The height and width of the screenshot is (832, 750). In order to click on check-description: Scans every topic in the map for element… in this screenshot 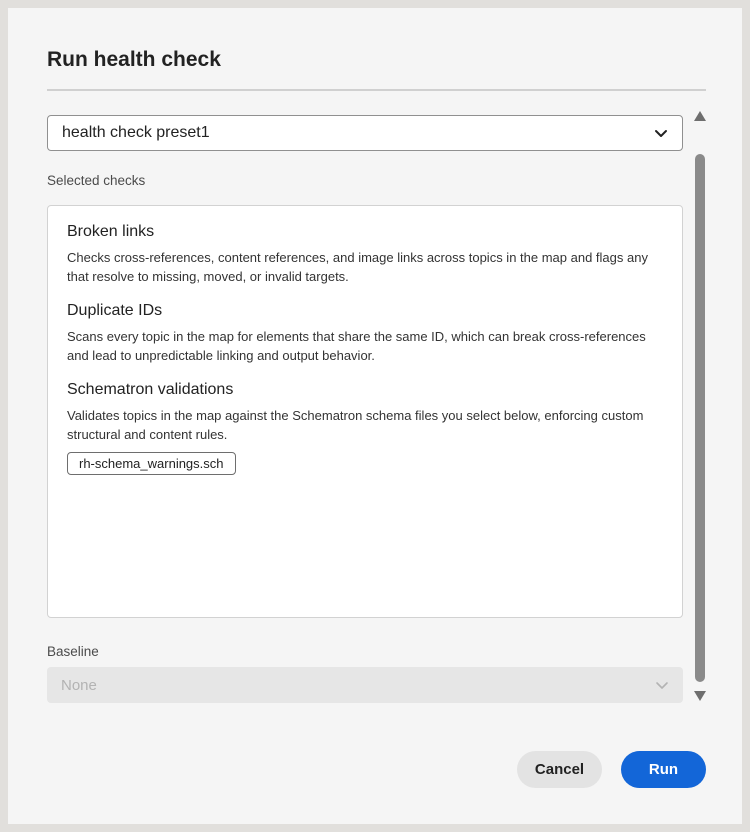, I will do `click(356, 346)`.